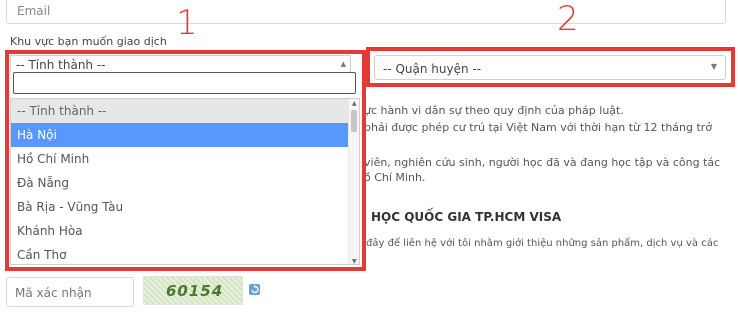  What do you see at coordinates (713, 66) in the screenshot?
I see `chevron-down-icon: ▼` at bounding box center [713, 66].